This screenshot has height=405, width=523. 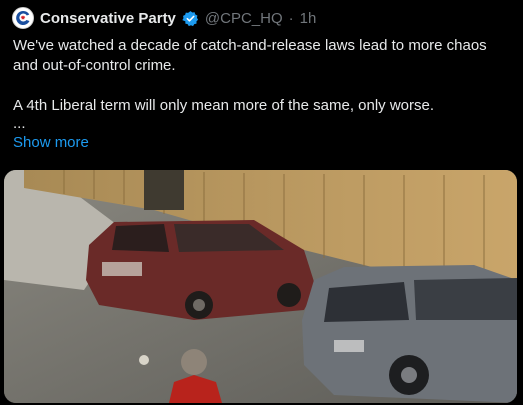 I want to click on conservative-party-logo-icon, so click(x=23, y=18).